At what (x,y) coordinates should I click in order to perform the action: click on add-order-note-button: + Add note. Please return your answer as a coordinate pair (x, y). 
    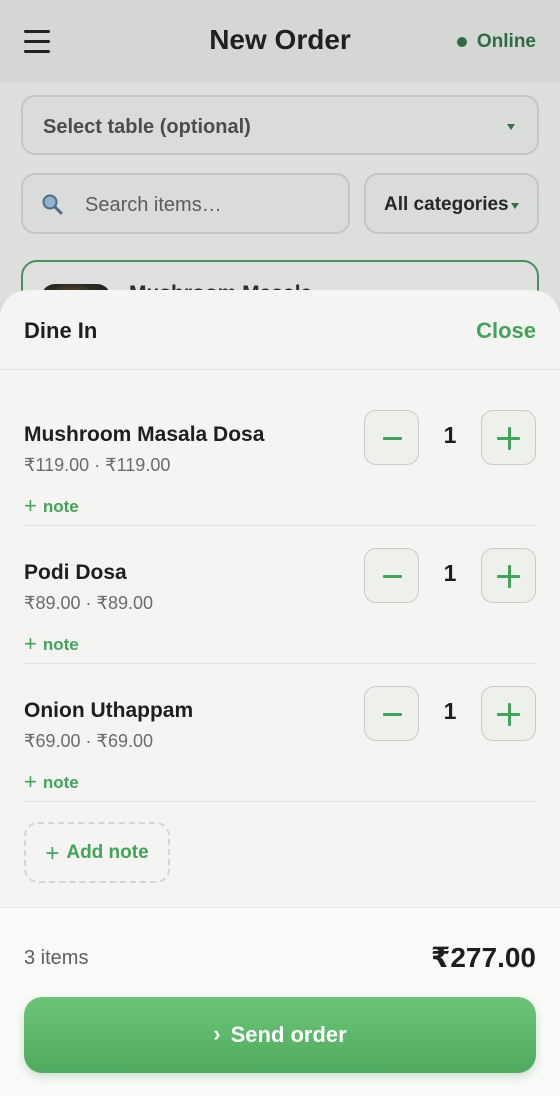
    Looking at the image, I should click on (97, 852).